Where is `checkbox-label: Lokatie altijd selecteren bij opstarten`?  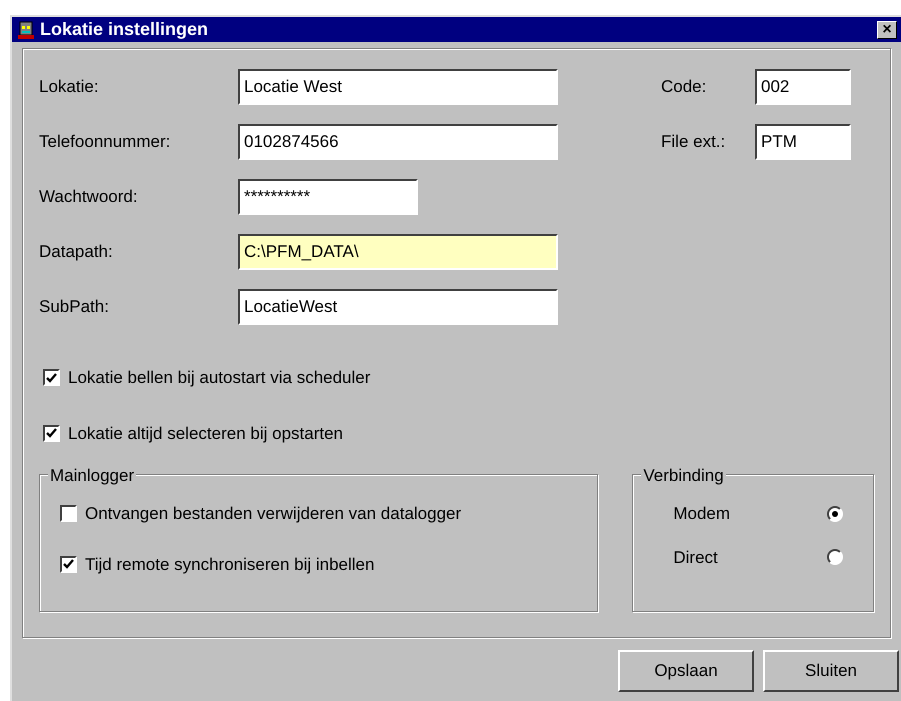 checkbox-label: Lokatie altijd selecteren bij opstarten is located at coordinates (205, 433).